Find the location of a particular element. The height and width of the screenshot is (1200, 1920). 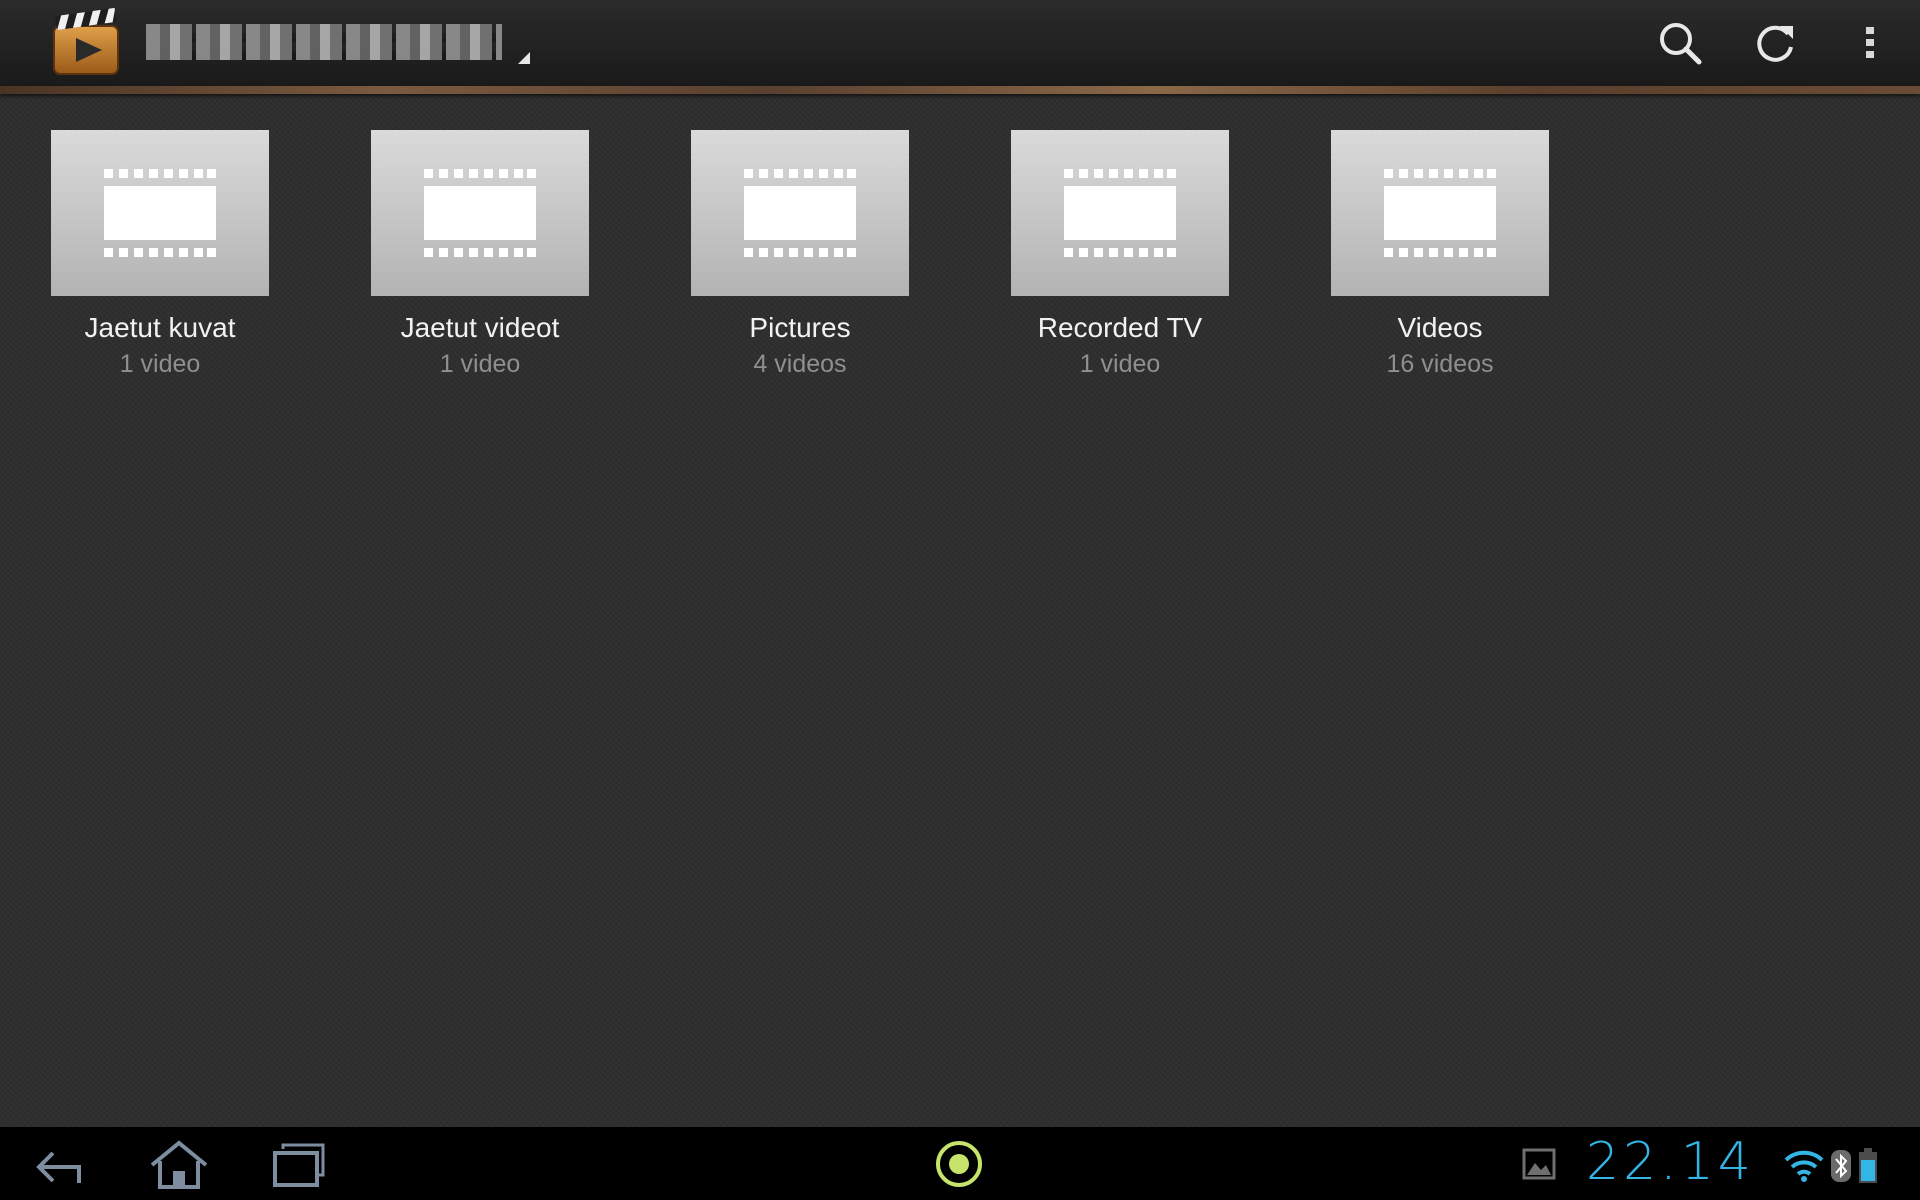

account-dropdown is located at coordinates (341, 44).